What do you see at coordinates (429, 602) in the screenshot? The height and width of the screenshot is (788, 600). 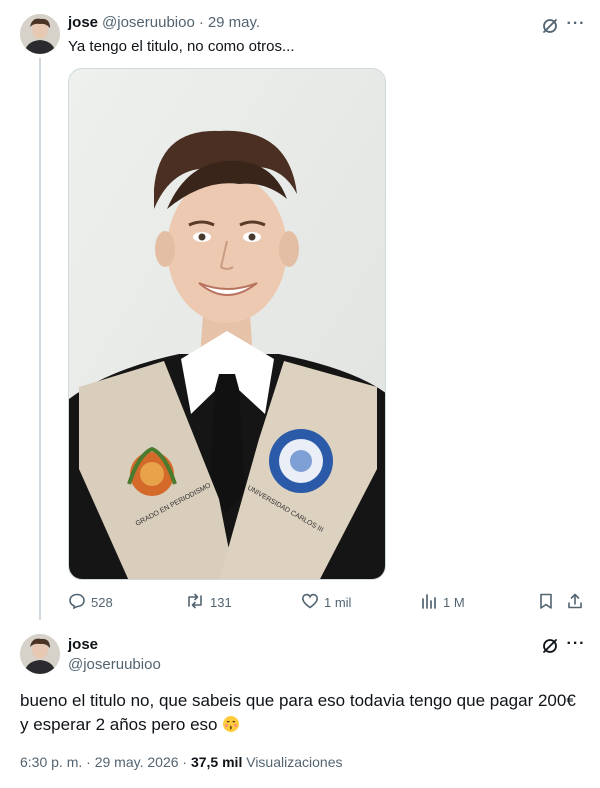 I see `views-chart-icon` at bounding box center [429, 602].